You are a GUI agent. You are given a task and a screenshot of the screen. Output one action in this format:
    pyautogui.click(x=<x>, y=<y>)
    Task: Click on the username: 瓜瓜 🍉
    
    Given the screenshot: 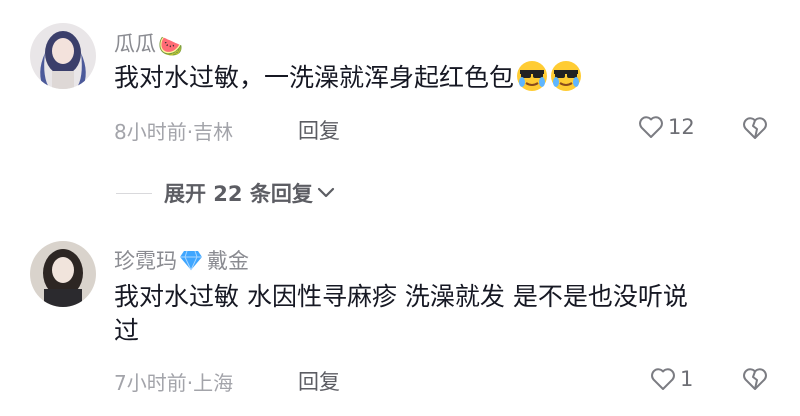 What is the action you would take?
    pyautogui.click(x=148, y=43)
    